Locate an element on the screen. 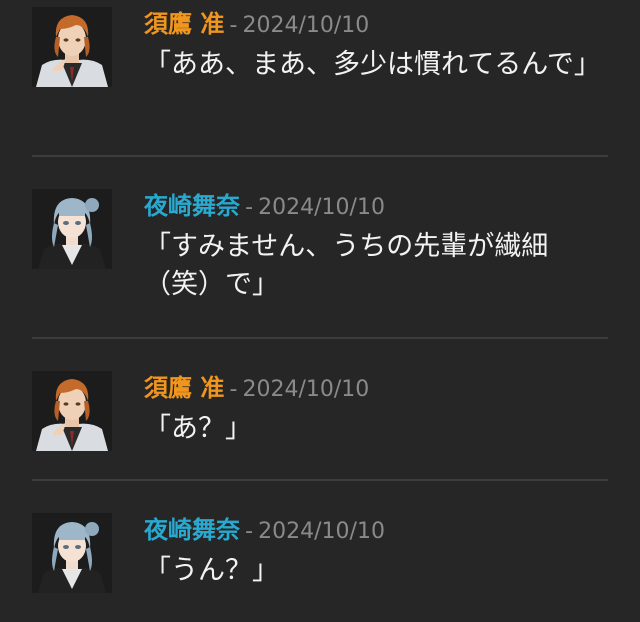 The image size is (640, 622). message-text: 「あ？」 is located at coordinates (198, 428).